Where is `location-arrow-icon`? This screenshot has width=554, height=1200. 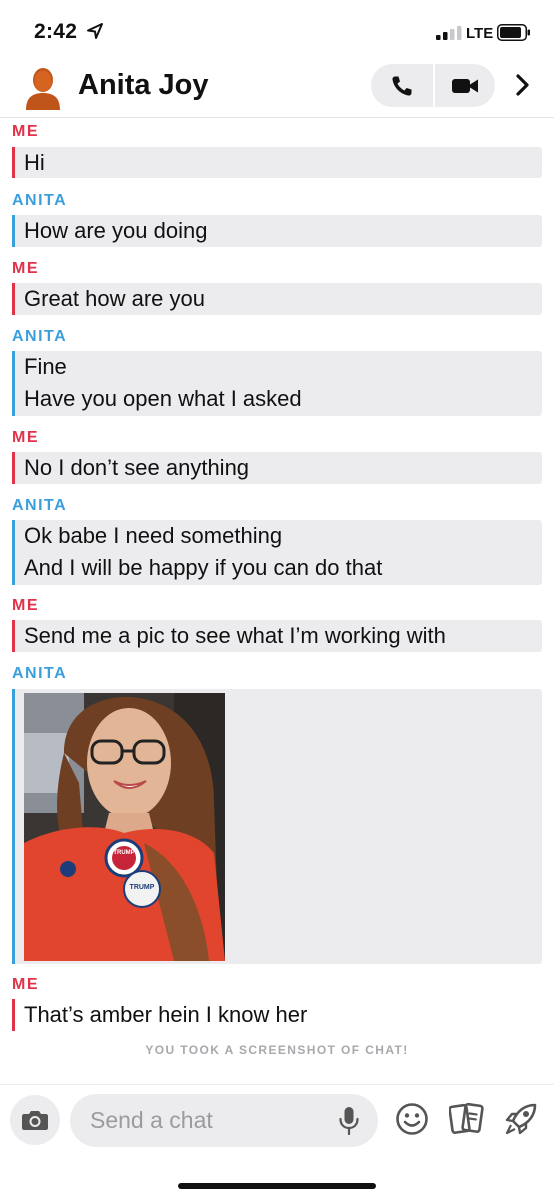 location-arrow-icon is located at coordinates (95, 31).